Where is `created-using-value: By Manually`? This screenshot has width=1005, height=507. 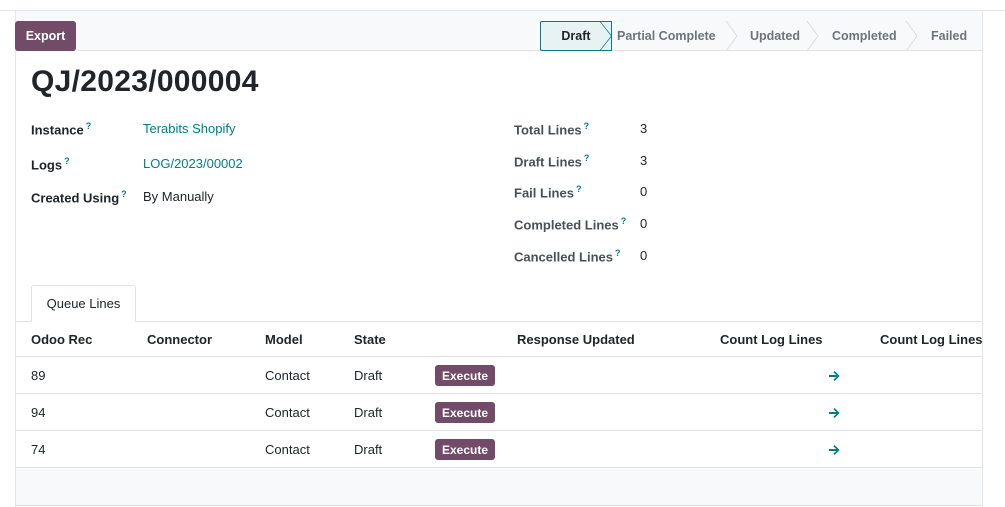 created-using-value: By Manually is located at coordinates (178, 196).